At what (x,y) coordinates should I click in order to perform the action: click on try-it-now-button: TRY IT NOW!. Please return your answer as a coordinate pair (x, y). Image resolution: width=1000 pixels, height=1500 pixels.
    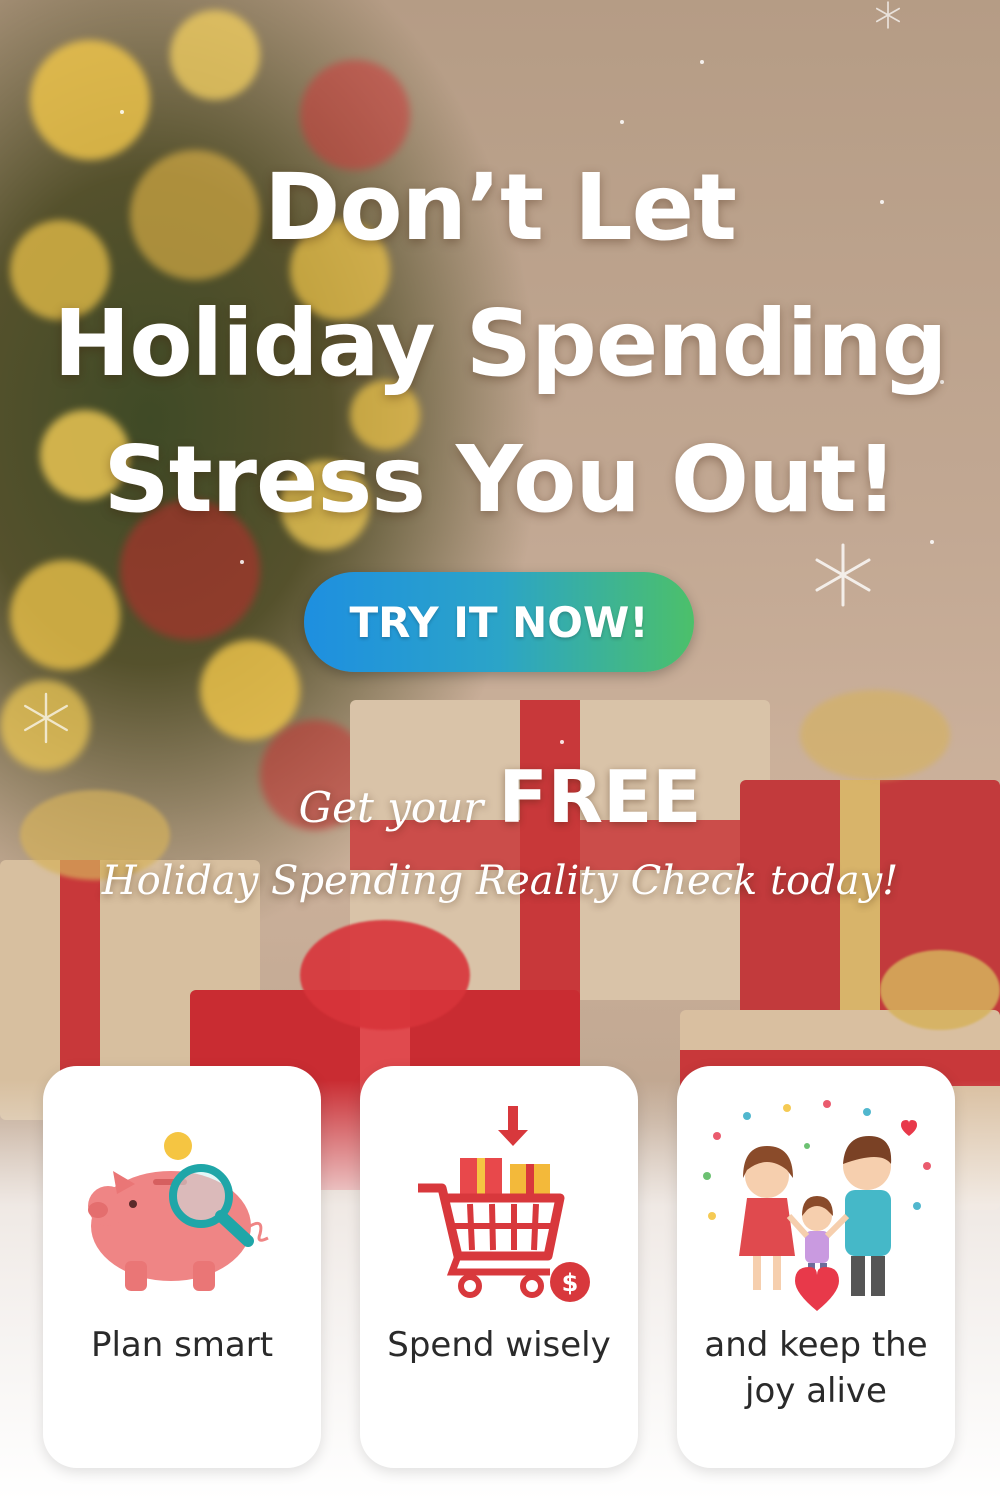
    Looking at the image, I should click on (499, 622).